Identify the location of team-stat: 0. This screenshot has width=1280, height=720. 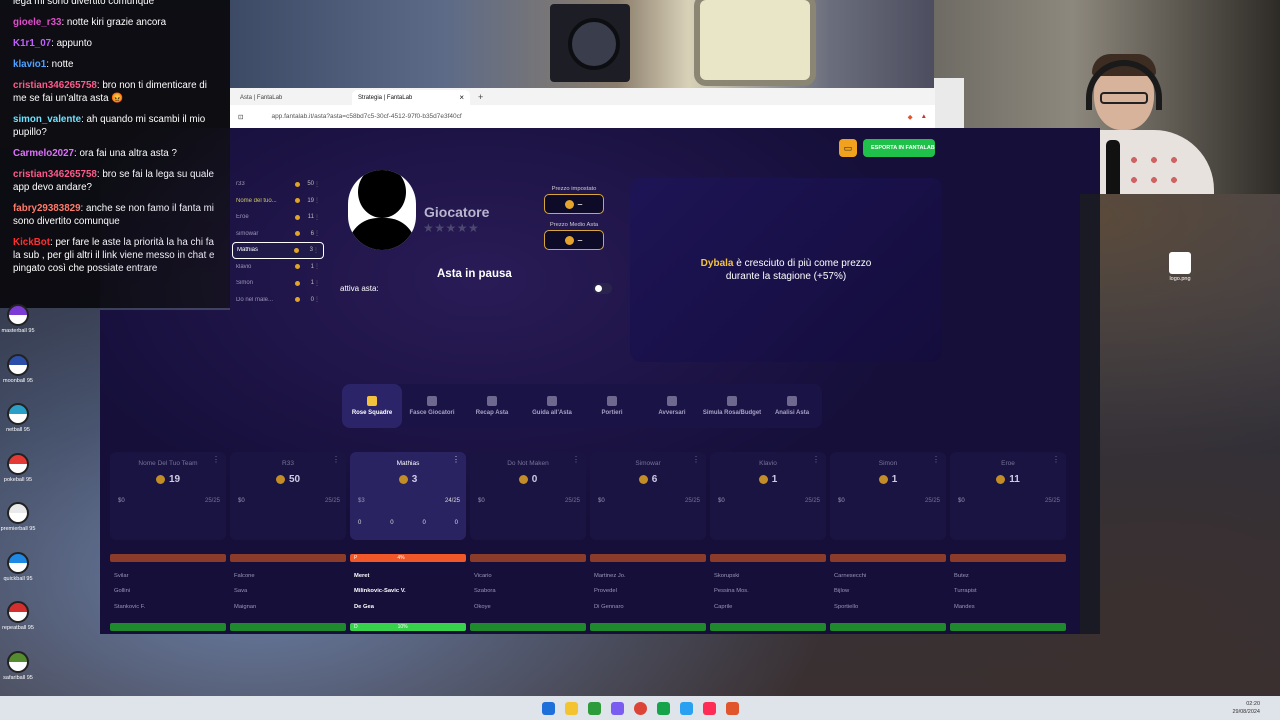
(360, 523).